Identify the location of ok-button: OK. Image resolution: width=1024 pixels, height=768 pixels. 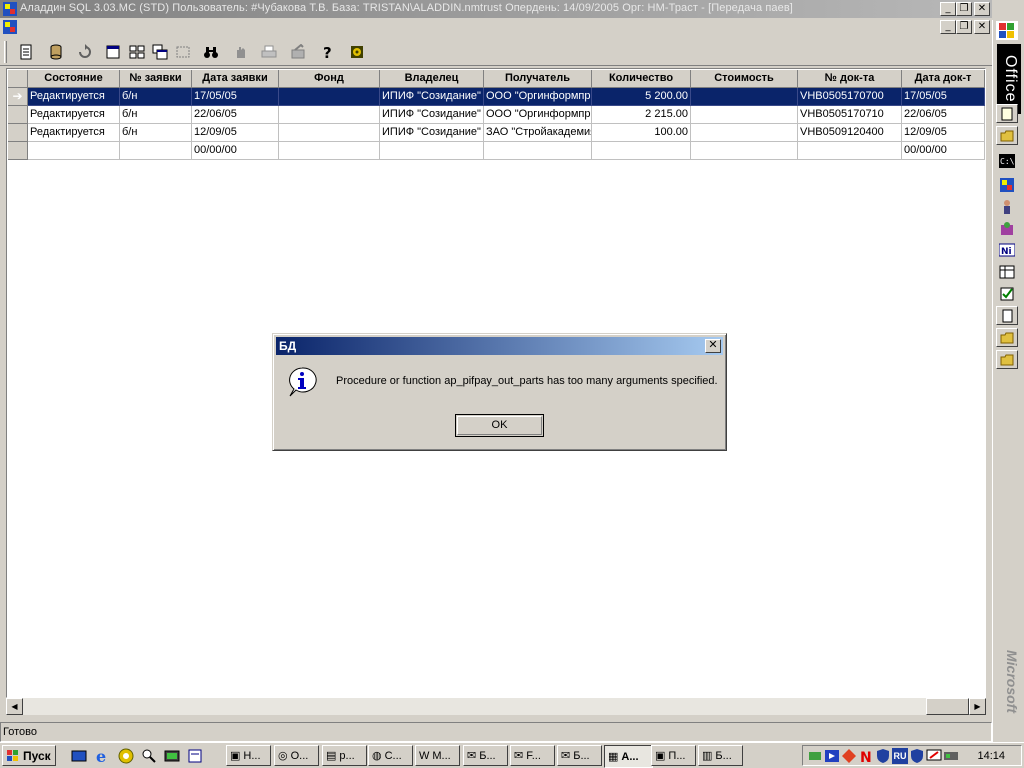
(499, 425).